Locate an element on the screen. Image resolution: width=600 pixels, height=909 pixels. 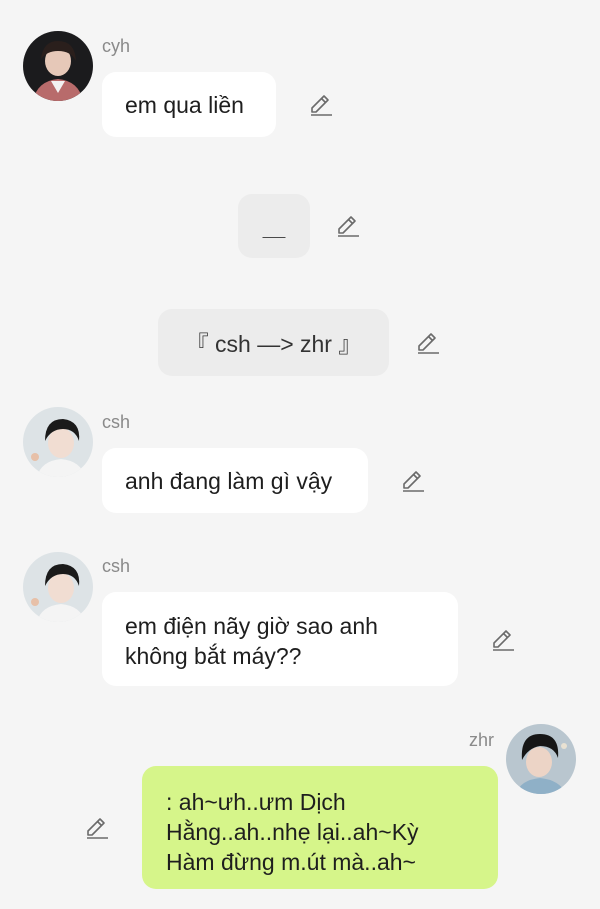
system-message-bubble: 『 csh —> zhr 』 is located at coordinates (273, 342).